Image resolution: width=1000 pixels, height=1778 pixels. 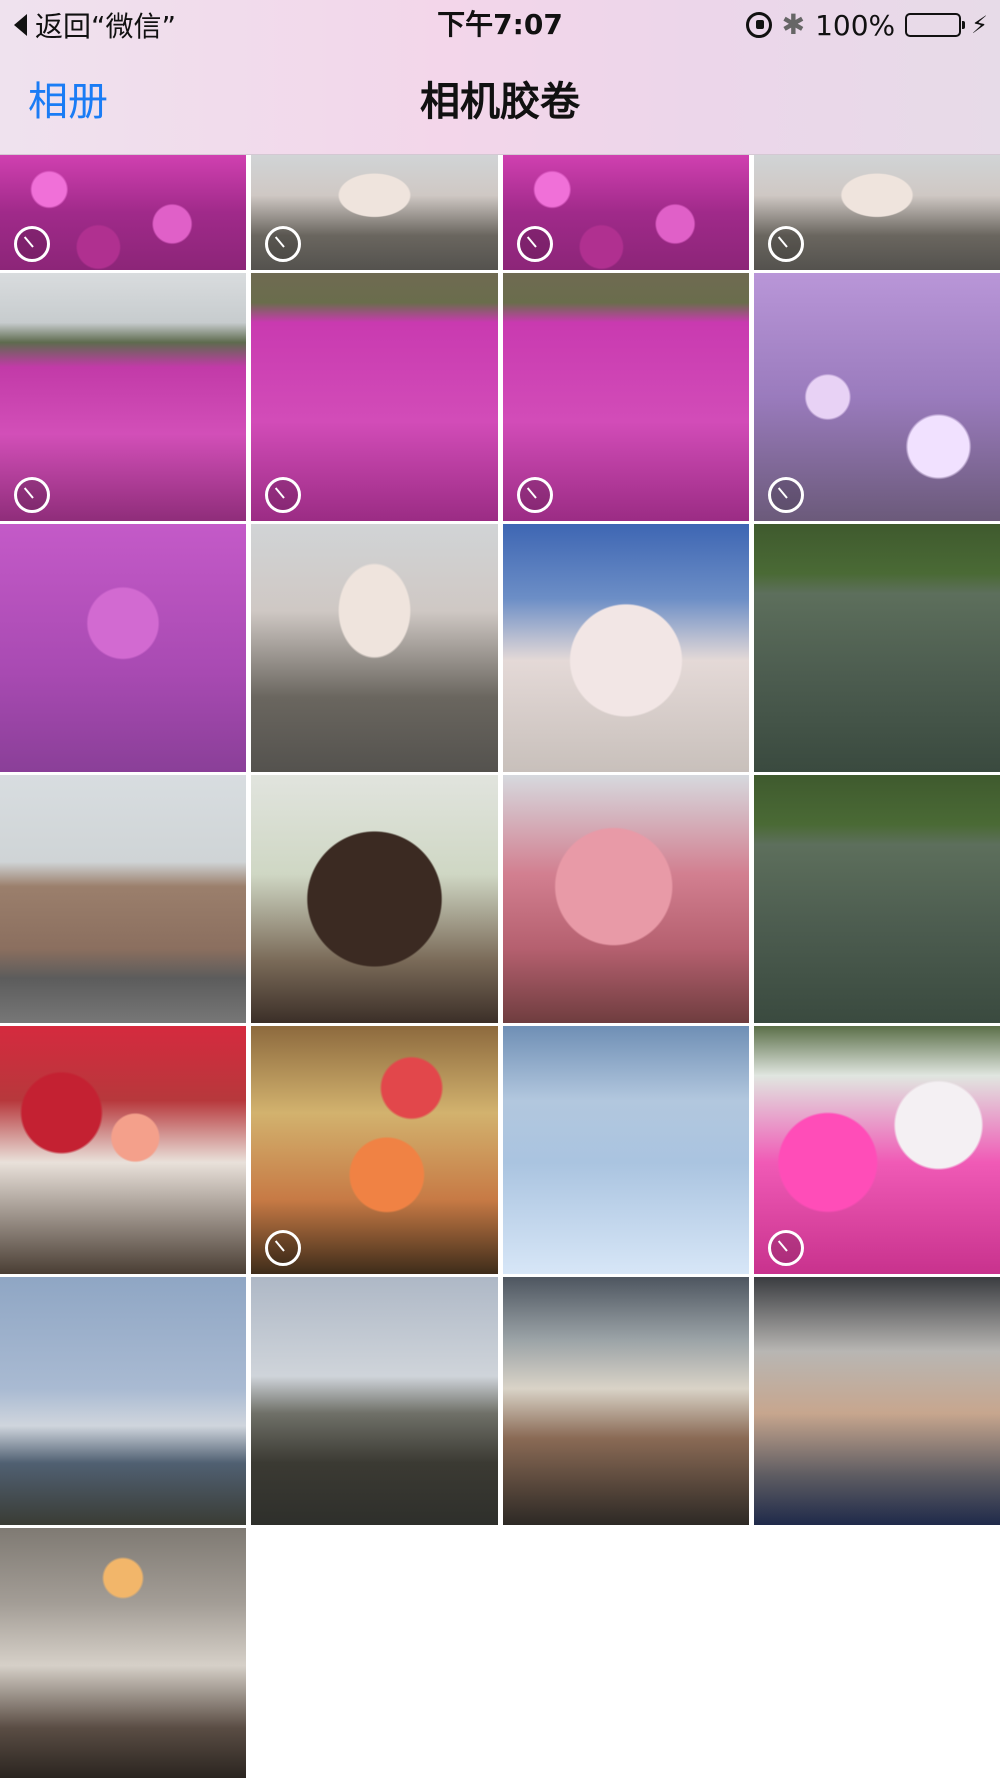 What do you see at coordinates (979, 25) in the screenshot?
I see `charging-bolt-icon: ⚡` at bounding box center [979, 25].